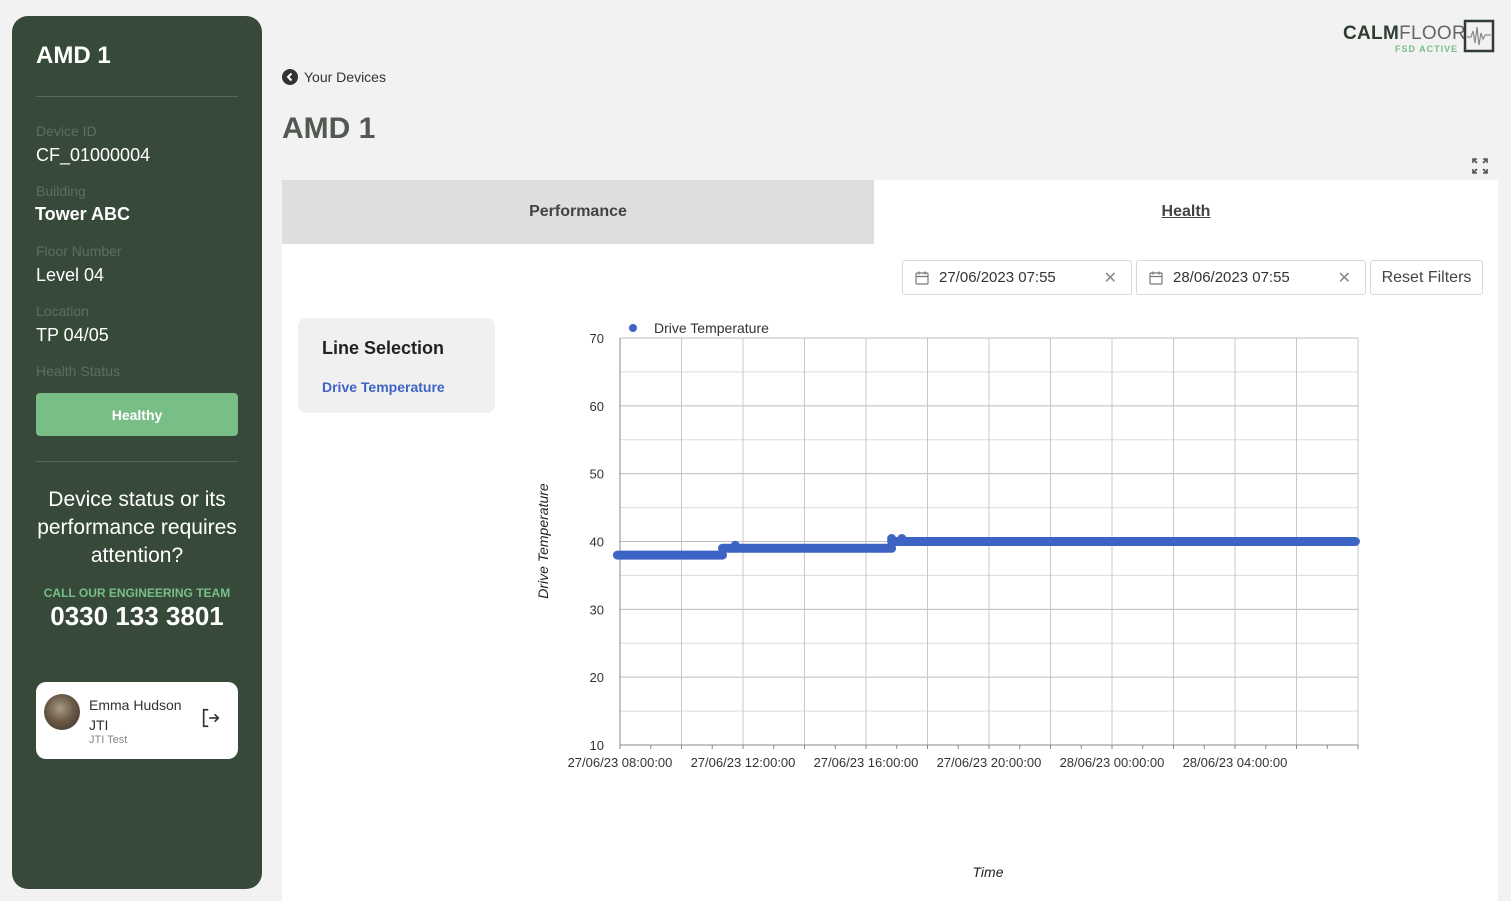 The height and width of the screenshot is (901, 1511). I want to click on building-value: Tower ABC, so click(83, 214).